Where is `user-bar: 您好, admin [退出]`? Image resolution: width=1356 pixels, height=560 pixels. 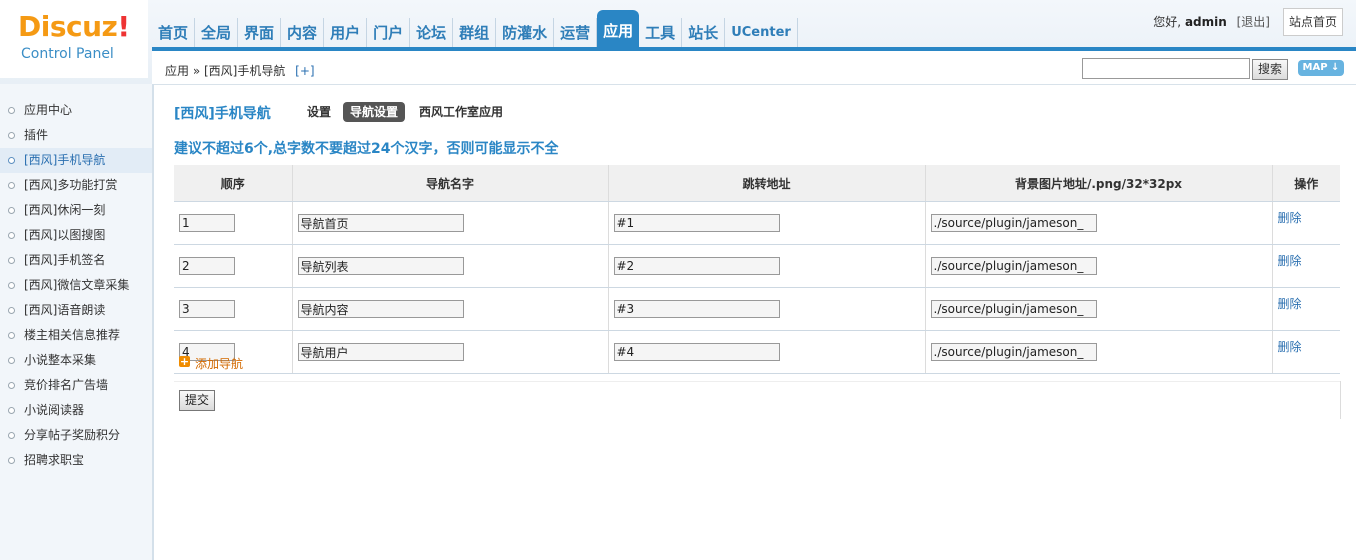
user-bar: 您好, admin [退出] is located at coordinates (1211, 21).